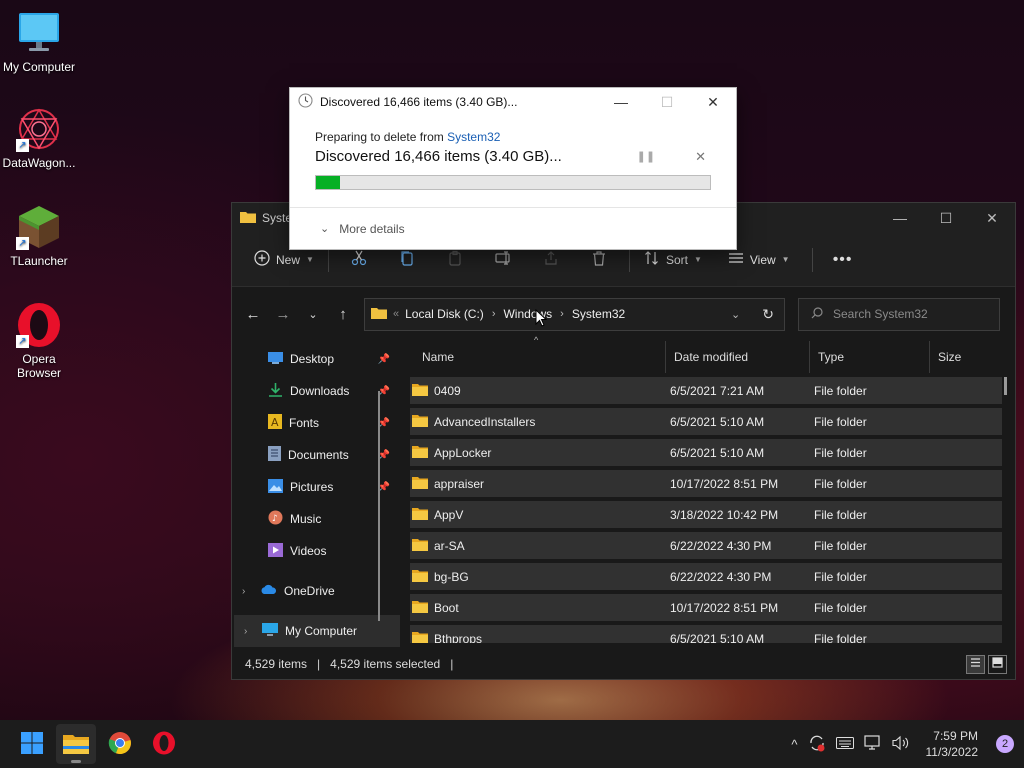 This screenshot has width=1024, height=768. I want to click on back-button: ←, so click(253, 314).